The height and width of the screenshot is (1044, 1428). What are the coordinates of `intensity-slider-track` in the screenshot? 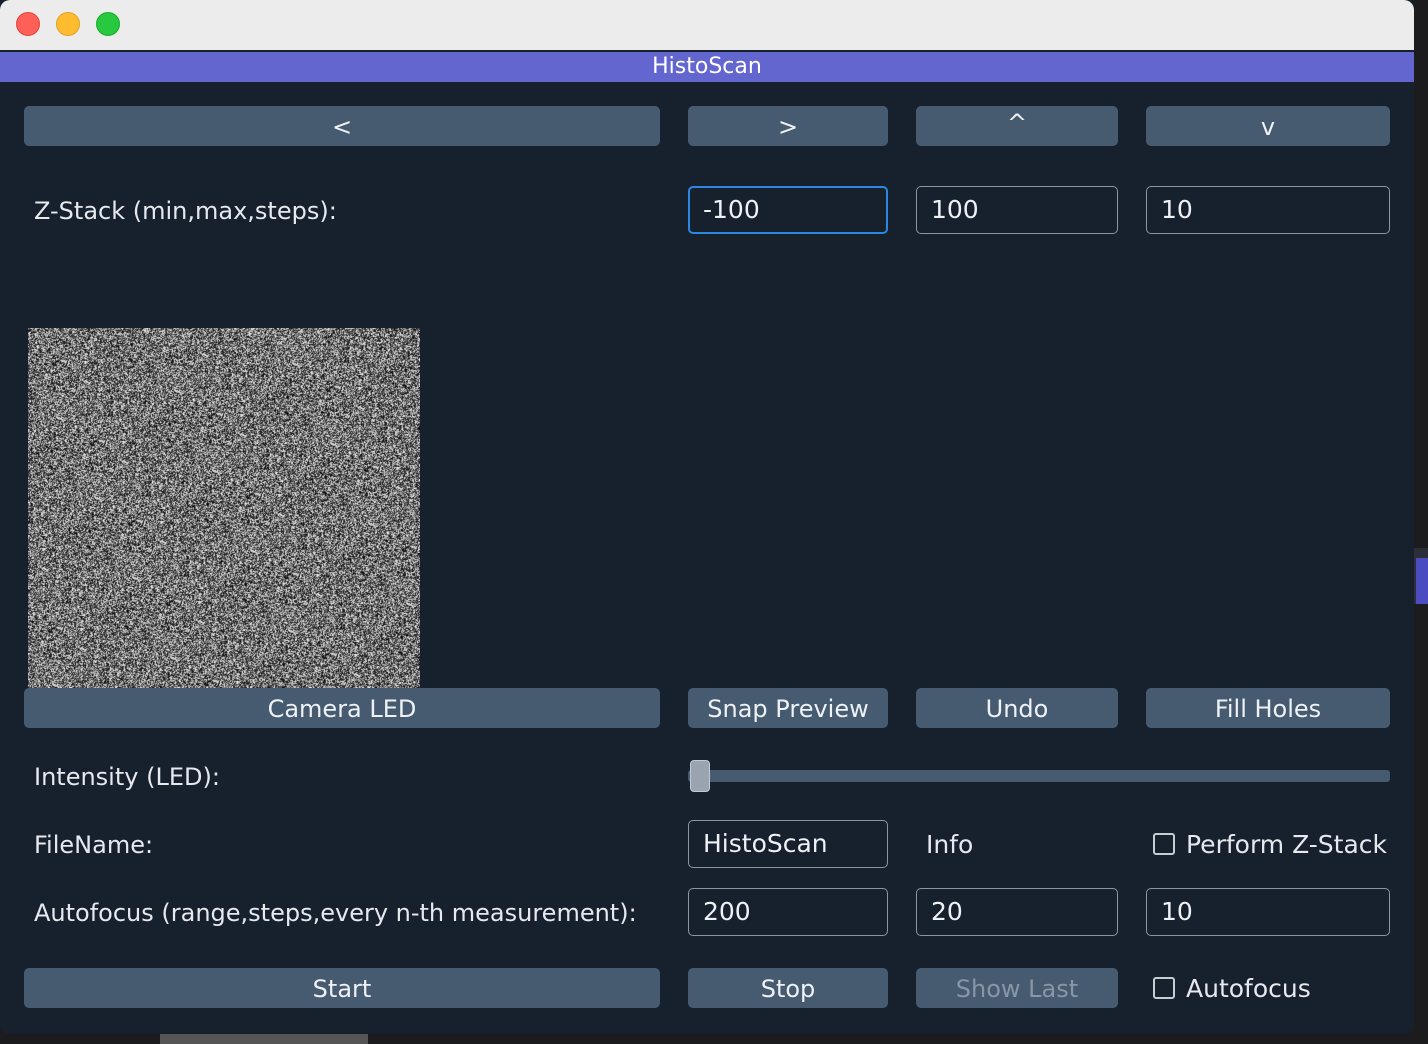 It's located at (1039, 776).